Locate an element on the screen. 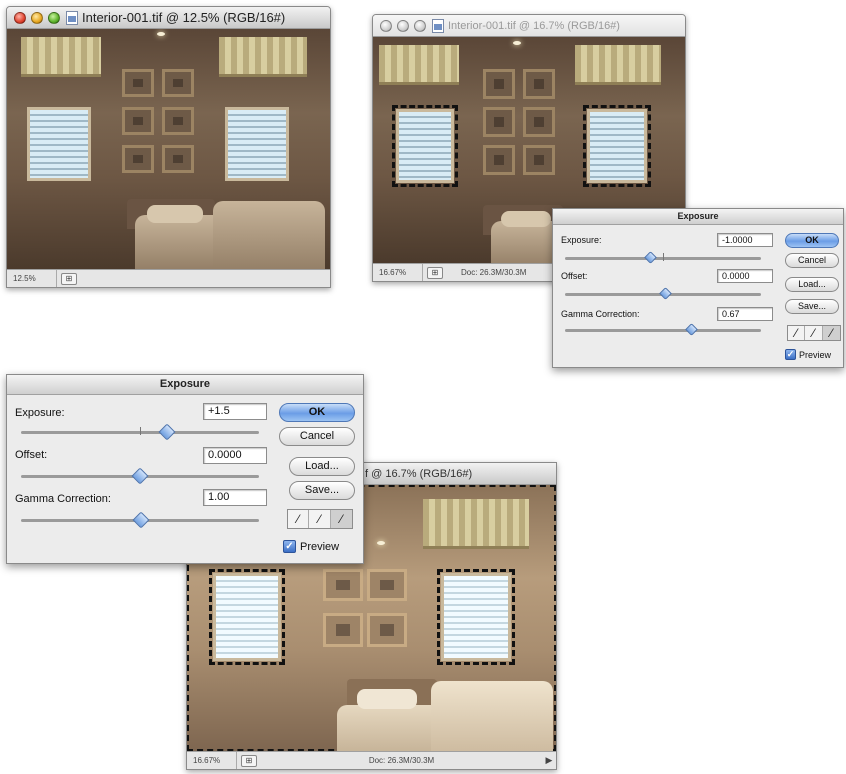 The height and width of the screenshot is (774, 846). titlebar: Interior-001.tif @ 12.5% (RGB/16#) is located at coordinates (168, 18).